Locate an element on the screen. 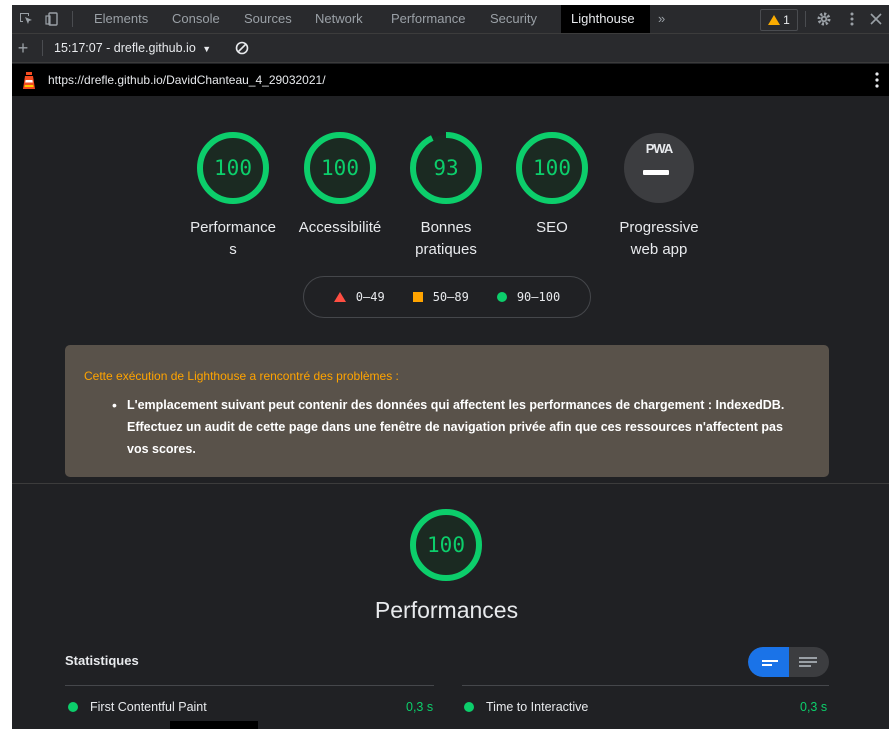 The width and height of the screenshot is (889, 729). performance-score: 100 is located at coordinates (446, 545).